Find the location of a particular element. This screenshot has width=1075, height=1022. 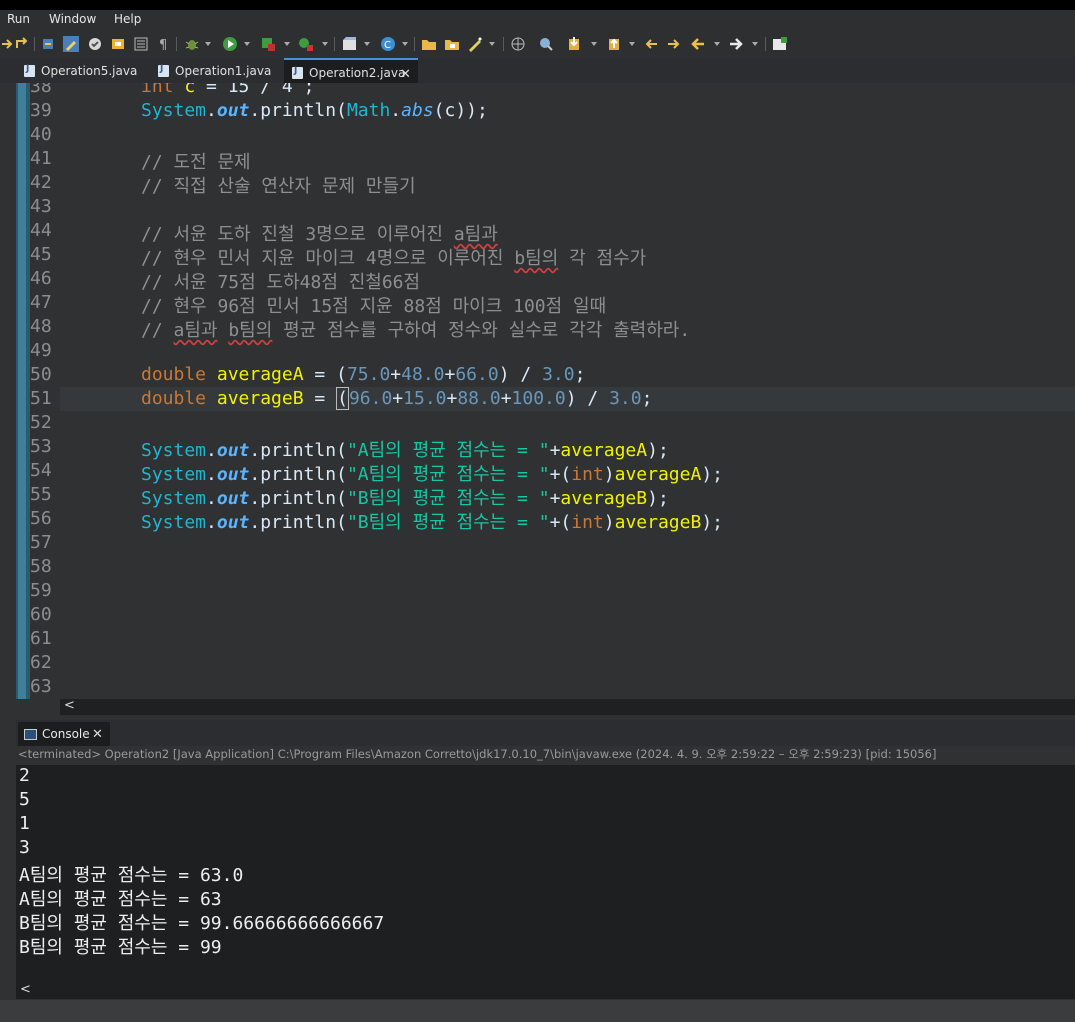

new-java-project-icon is located at coordinates (350, 44).